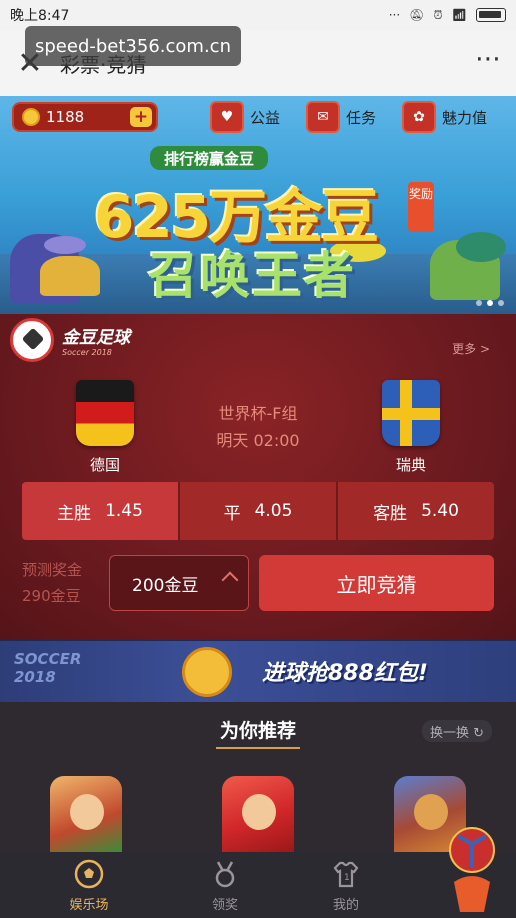 The height and width of the screenshot is (918, 516). I want to click on coin-icon, so click(31, 117).